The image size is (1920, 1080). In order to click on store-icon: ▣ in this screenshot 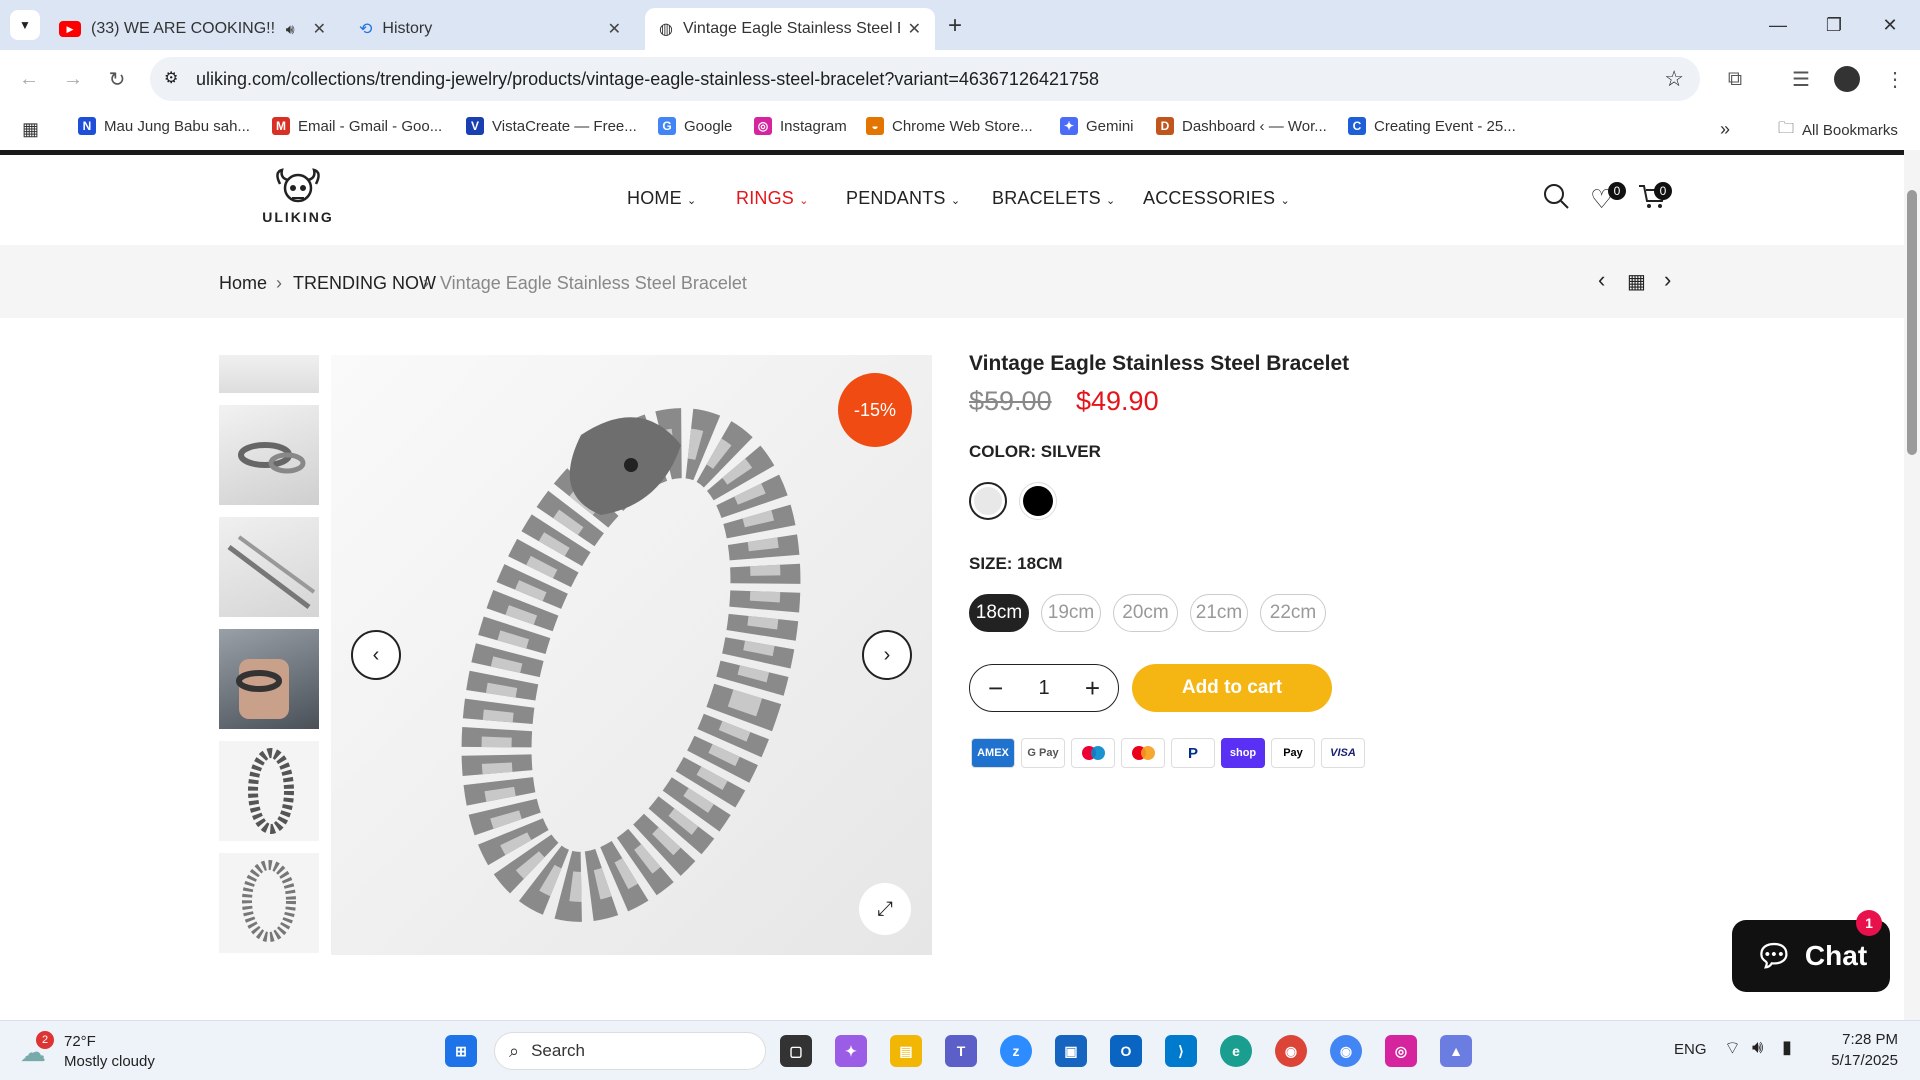, I will do `click(1071, 1051)`.